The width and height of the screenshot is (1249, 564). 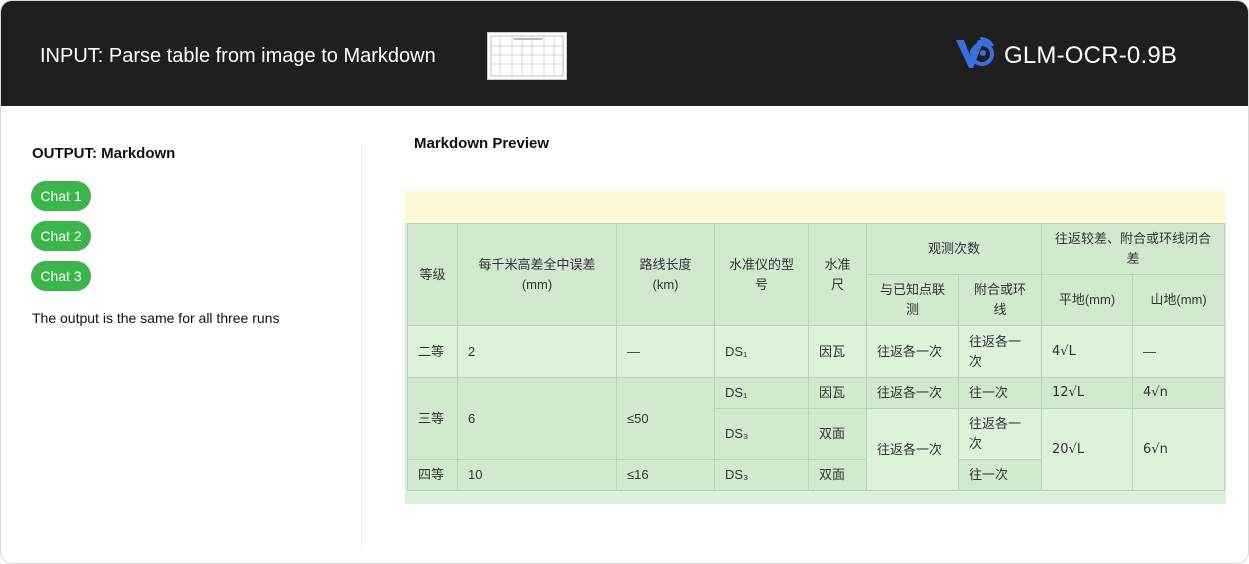 What do you see at coordinates (837, 274) in the screenshot?
I see `header-rod: 水准尺` at bounding box center [837, 274].